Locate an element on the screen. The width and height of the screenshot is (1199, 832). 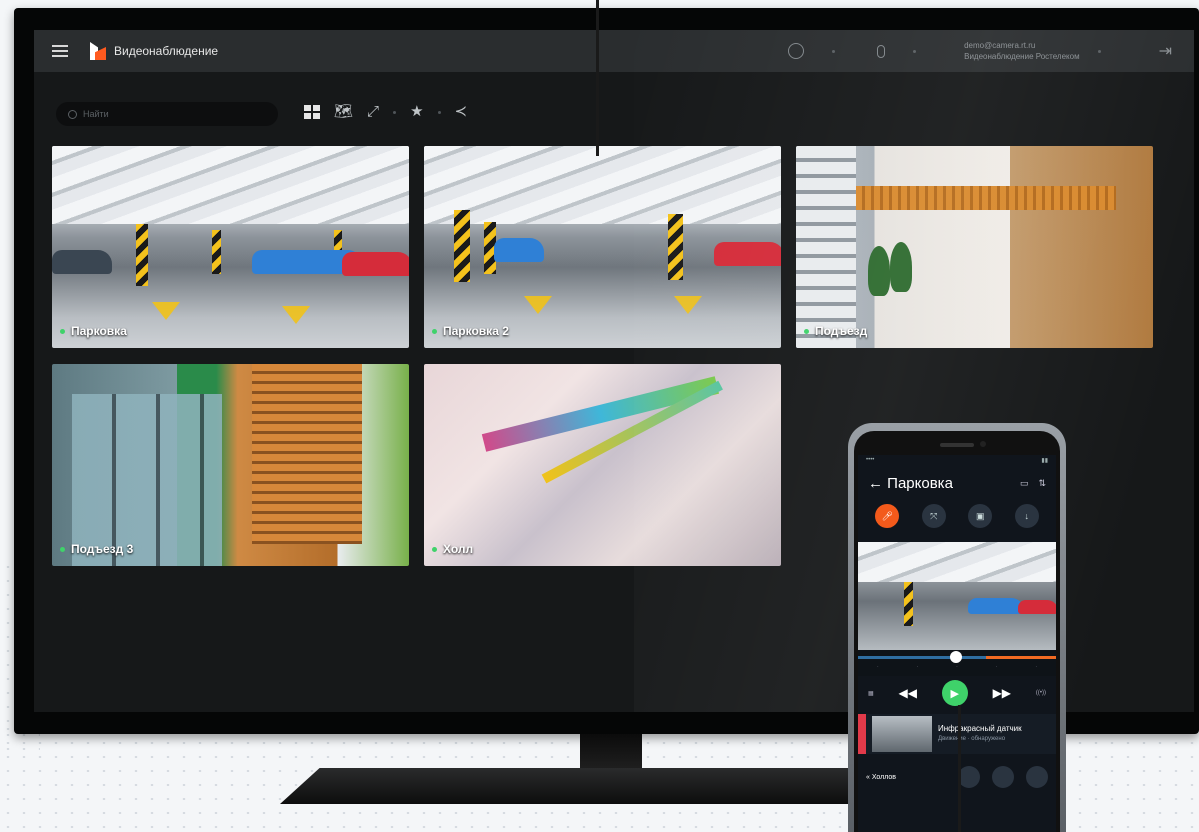
camera-tile-hall: Холл is located at coordinates (602, 465).